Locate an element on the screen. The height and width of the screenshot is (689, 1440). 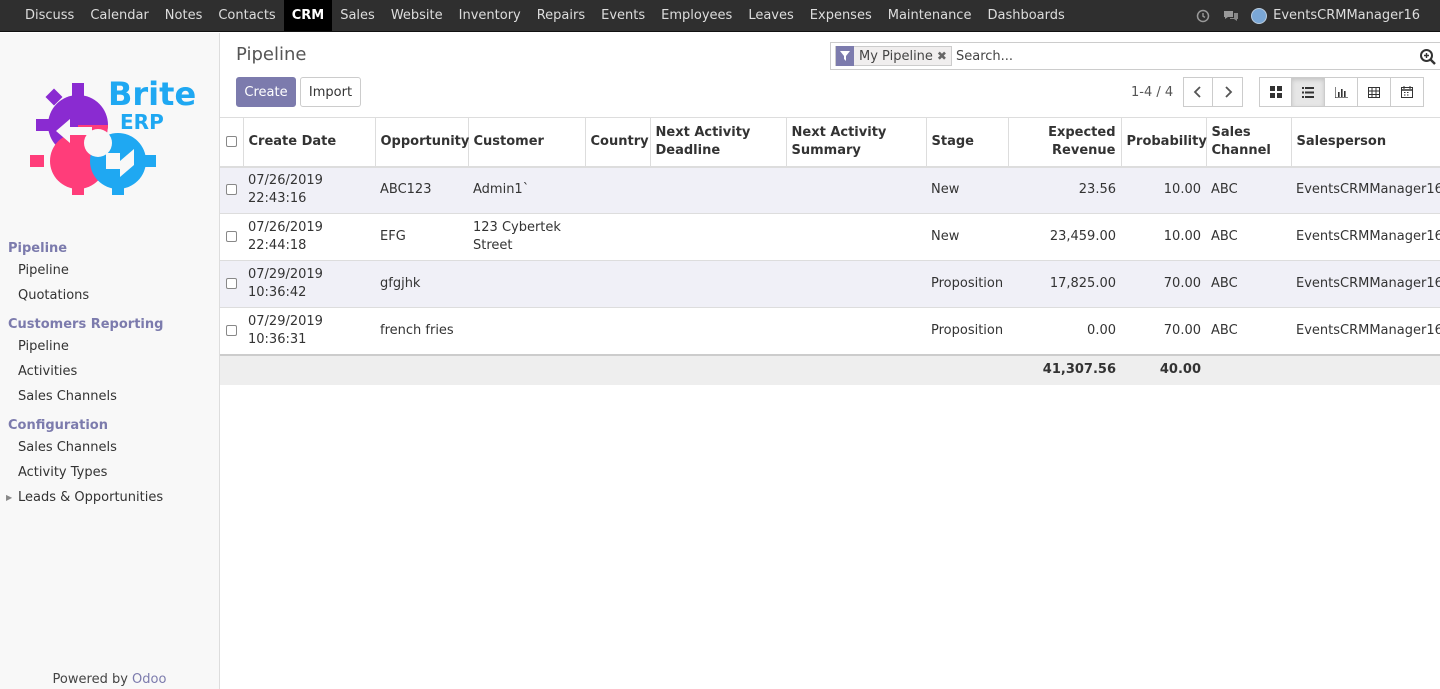
odoo-link: Odoo is located at coordinates (149, 679).